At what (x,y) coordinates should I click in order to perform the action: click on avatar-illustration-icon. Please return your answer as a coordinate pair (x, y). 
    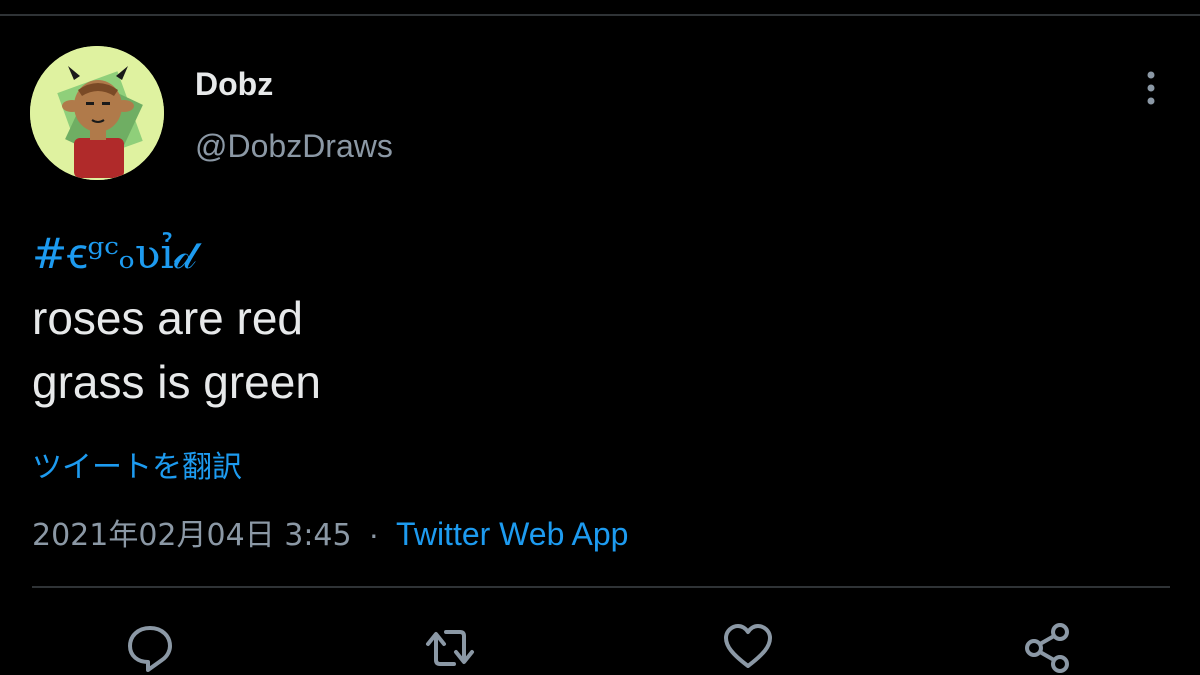
    Looking at the image, I should click on (97, 113).